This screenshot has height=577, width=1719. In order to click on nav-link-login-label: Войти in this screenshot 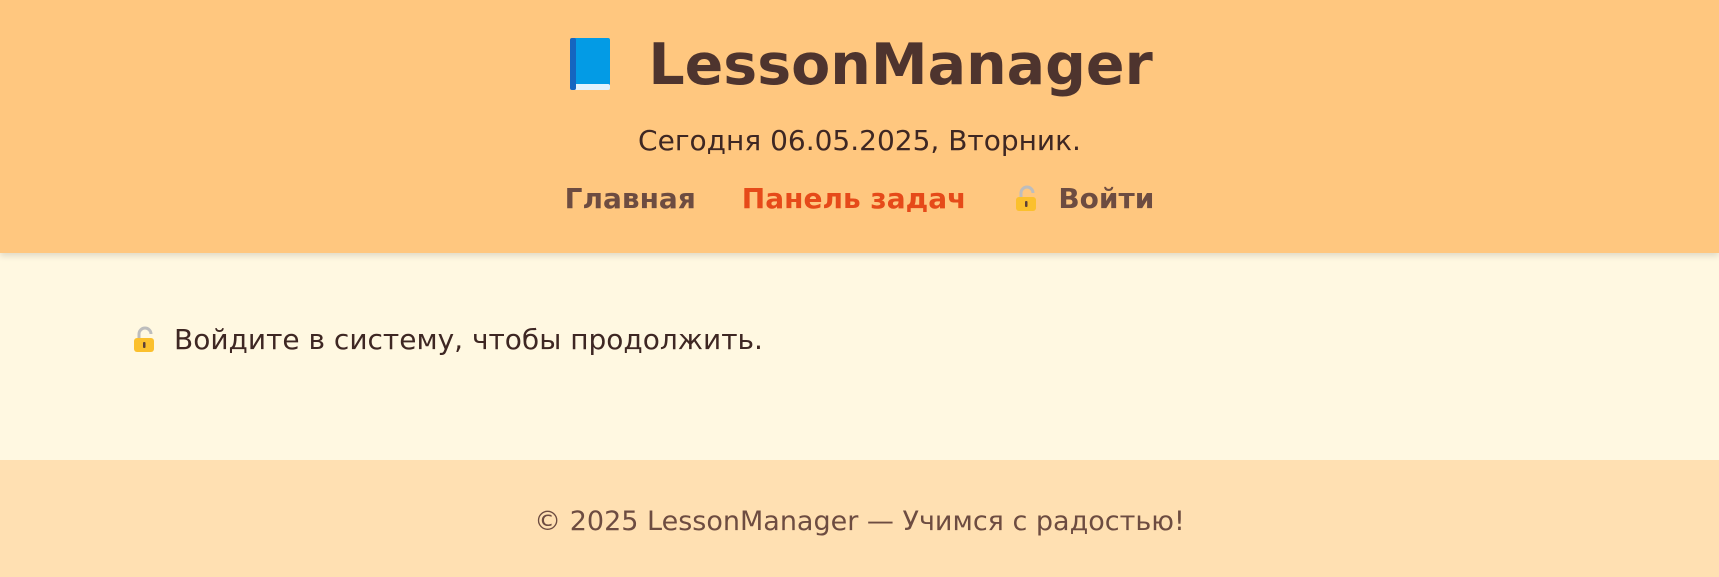, I will do `click(1106, 198)`.